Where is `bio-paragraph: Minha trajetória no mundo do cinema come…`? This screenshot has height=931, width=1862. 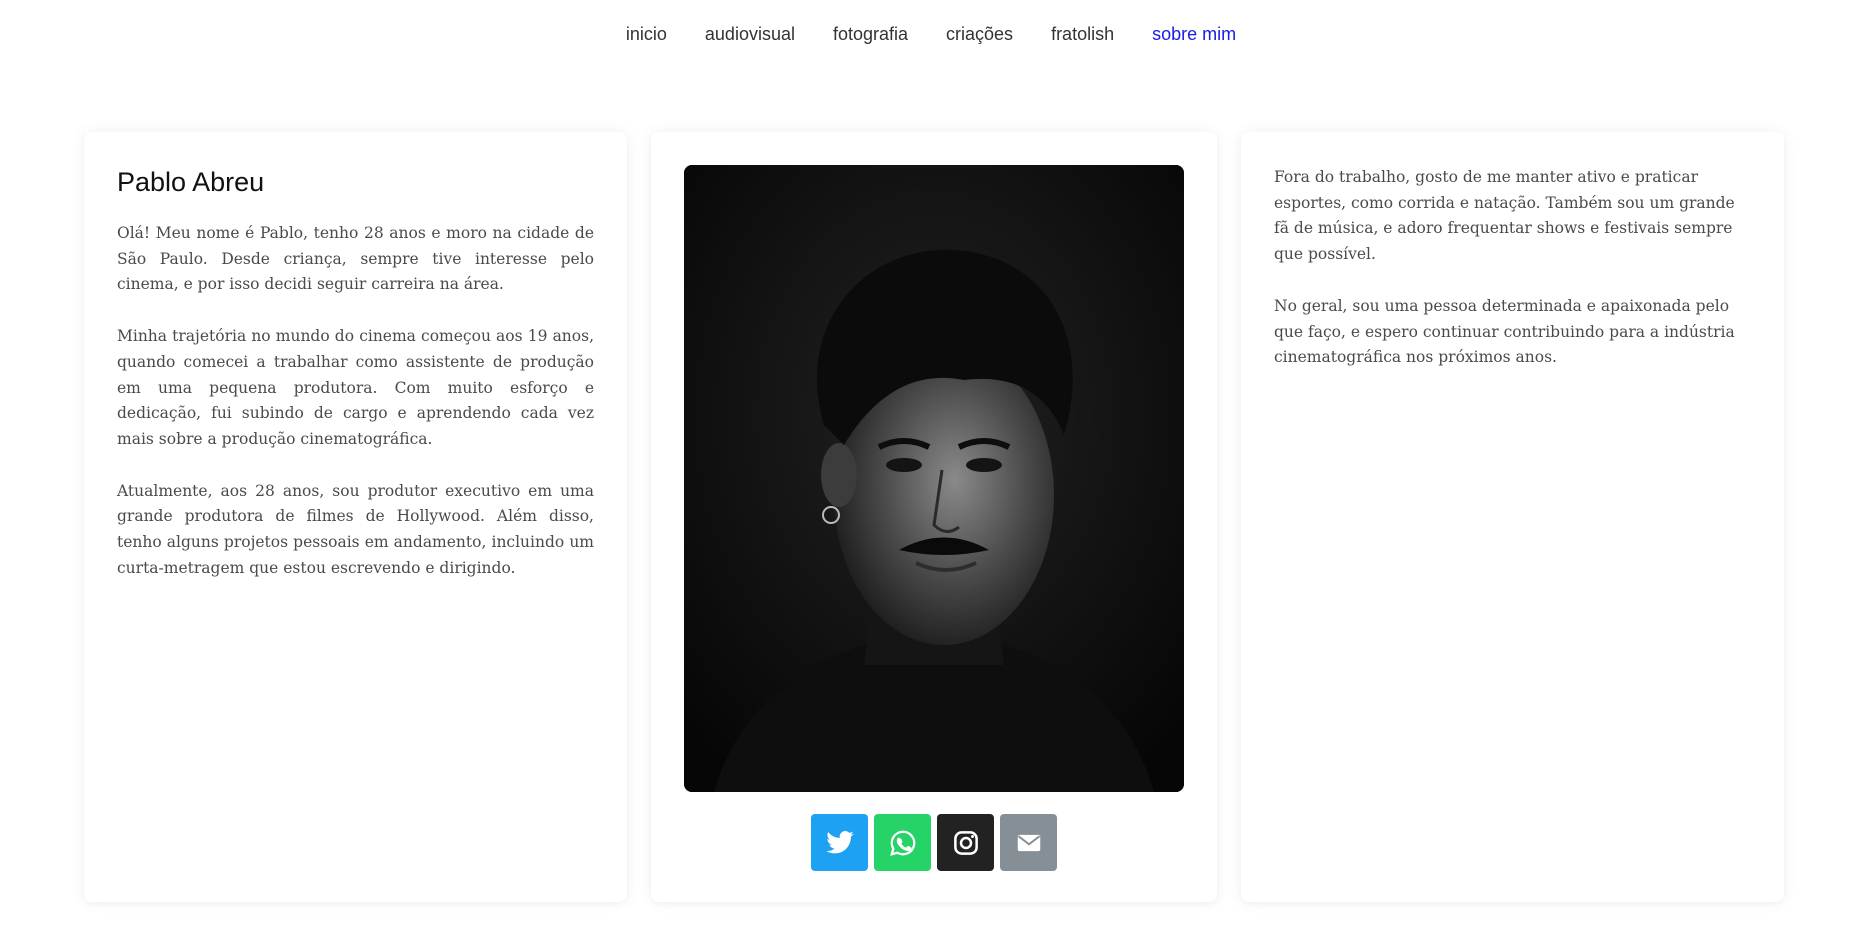
bio-paragraph: Minha trajetória no mundo do cinema come… is located at coordinates (355, 387).